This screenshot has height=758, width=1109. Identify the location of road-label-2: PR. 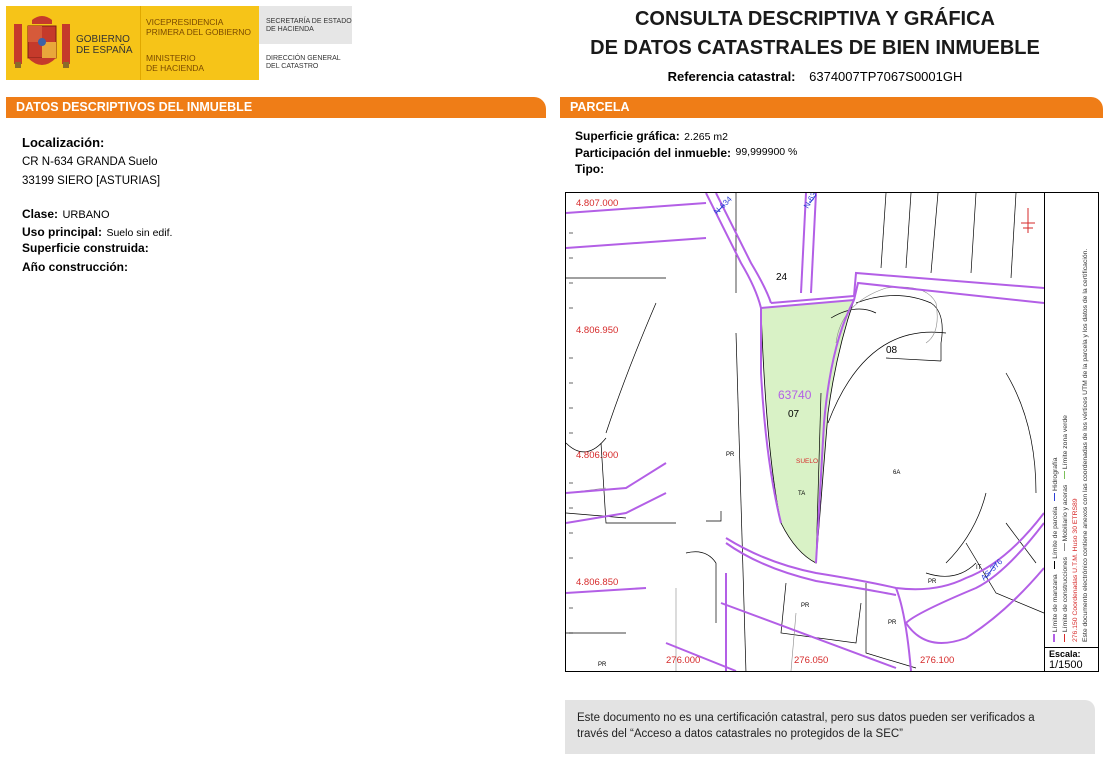
(932, 582).